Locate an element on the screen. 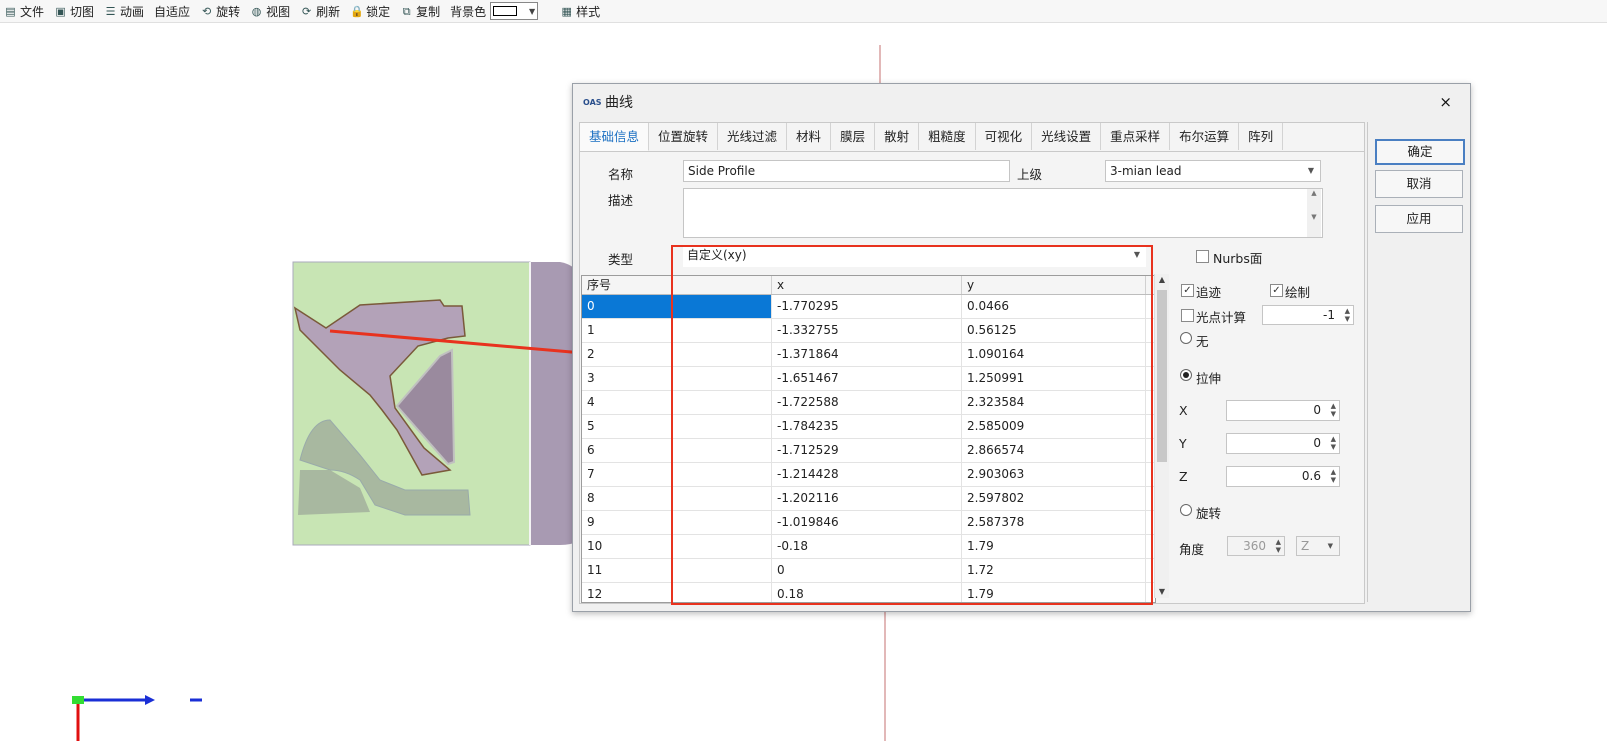 Image resolution: width=1607 pixels, height=741 pixels. toolbar-item-label: 切图 is located at coordinates (82, 11).